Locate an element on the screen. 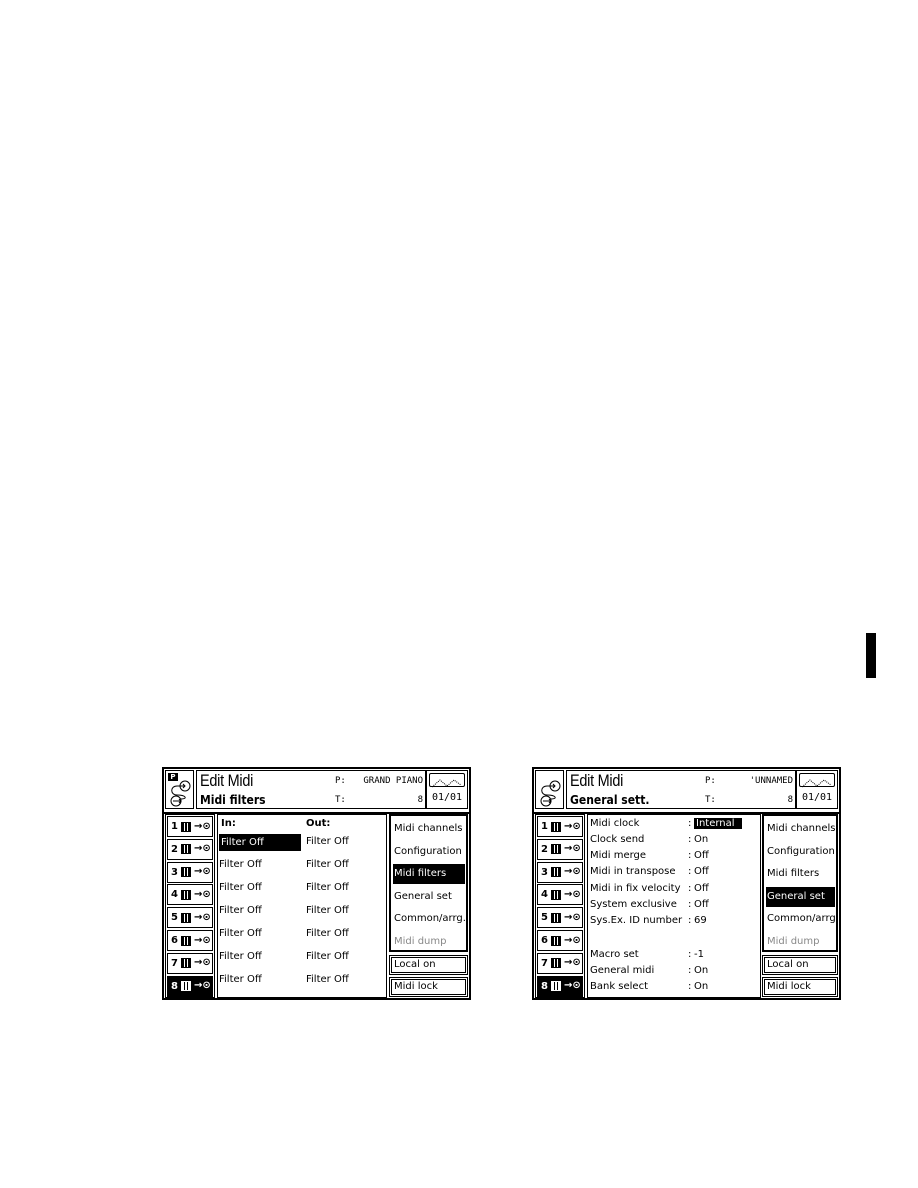 The width and height of the screenshot is (918, 1188). track-list: 1 →⊙ 2 →⊙ 3 →⊙ 4 →⊙ 5 →⊙ 6 →⊙ 7 →⊙ 8 →⊙ is located at coordinates (190, 906).